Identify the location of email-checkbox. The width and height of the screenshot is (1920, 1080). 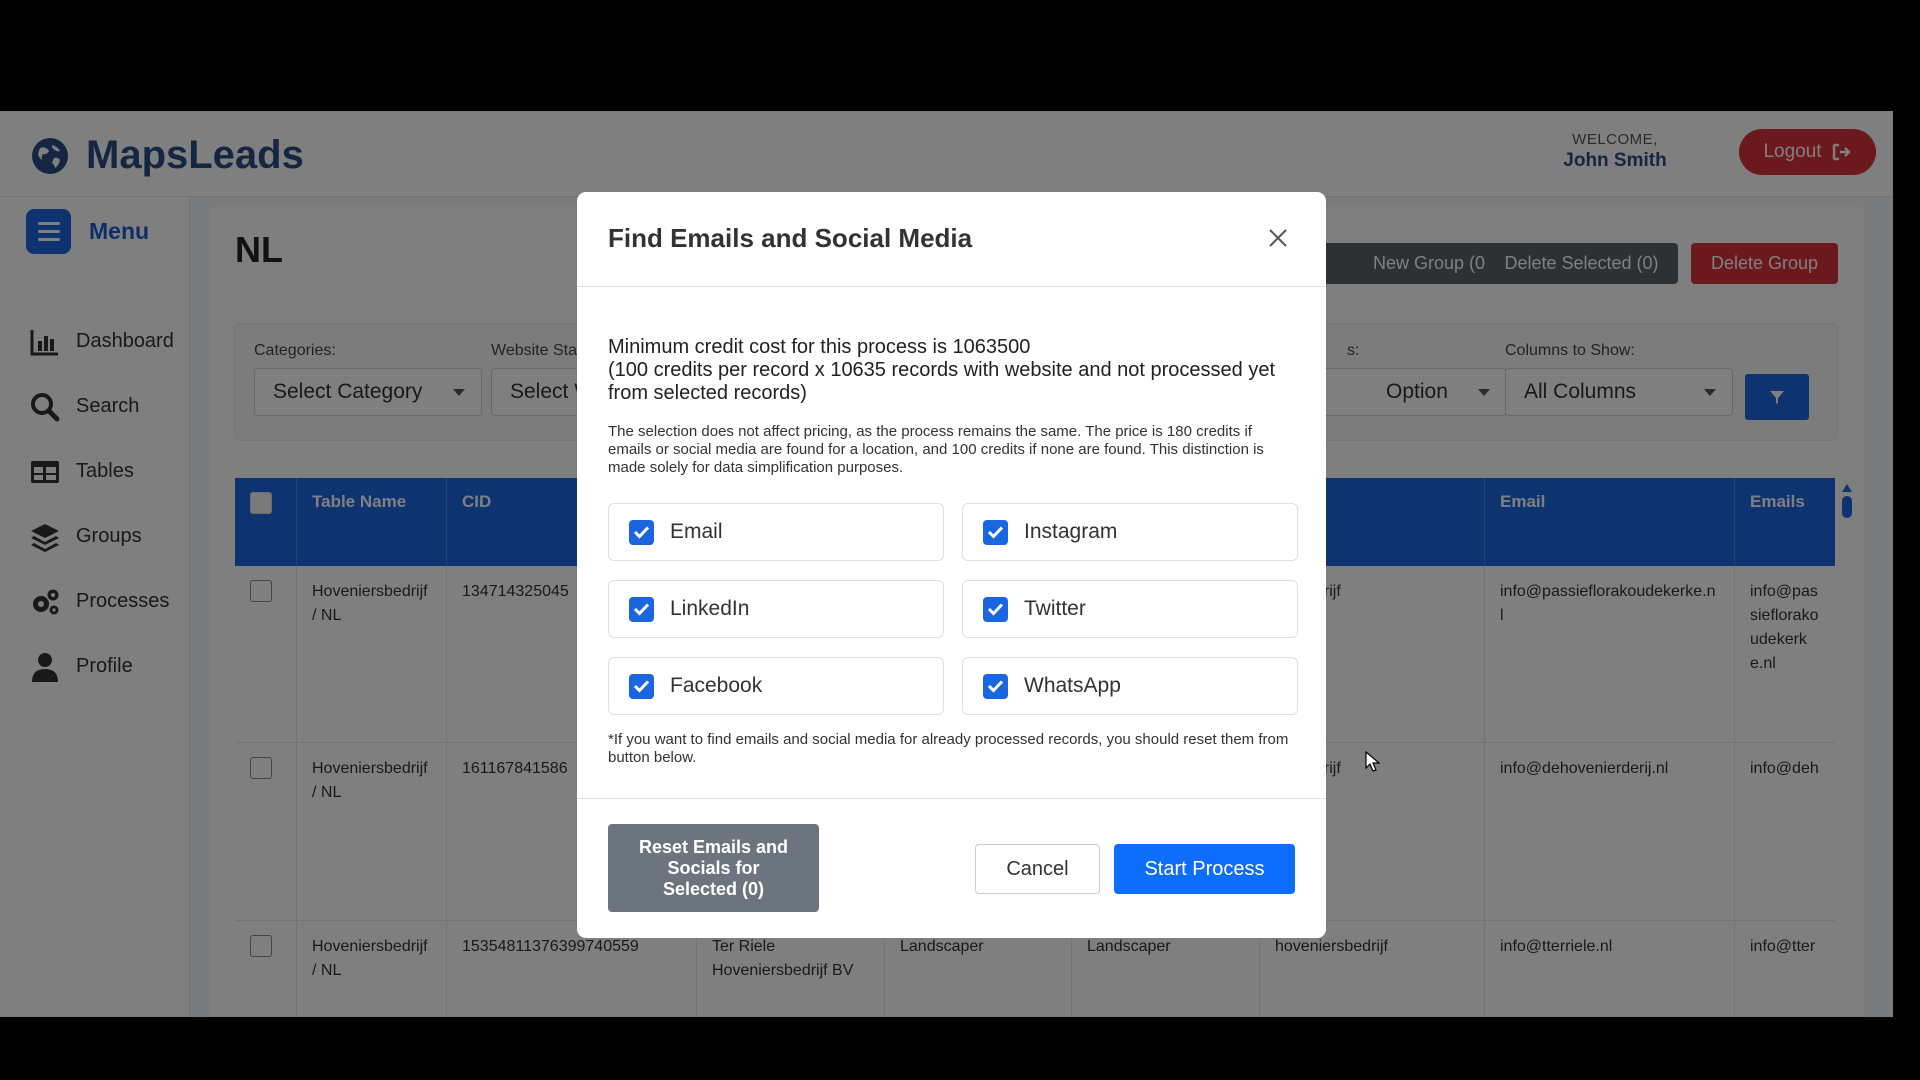
(641, 532).